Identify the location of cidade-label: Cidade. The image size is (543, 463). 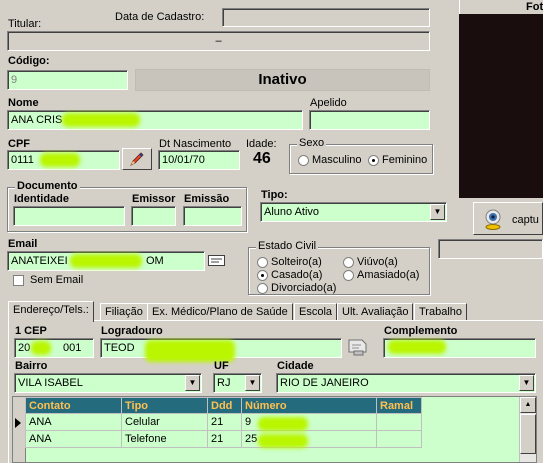
(295, 366).